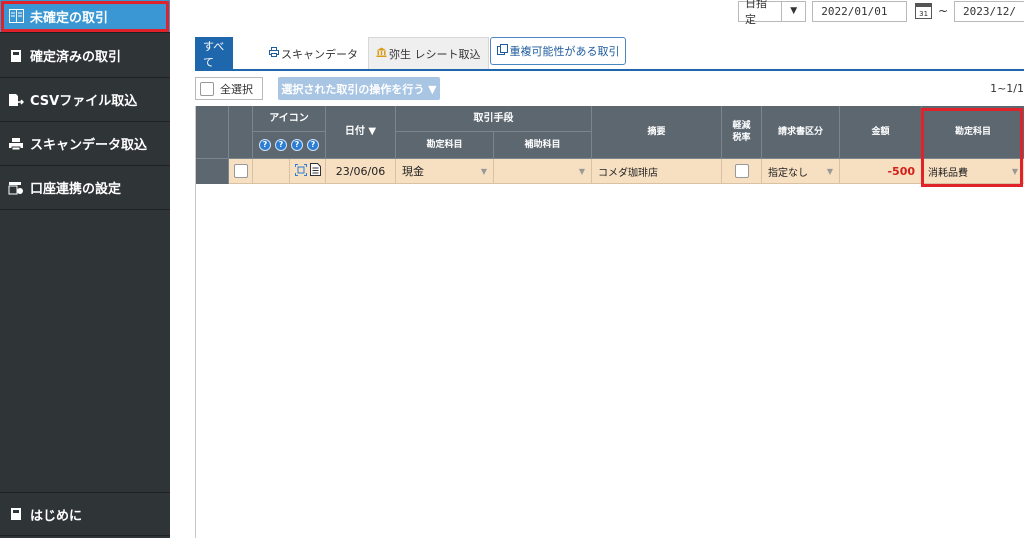  I want to click on header-summary: 摘要, so click(657, 132).